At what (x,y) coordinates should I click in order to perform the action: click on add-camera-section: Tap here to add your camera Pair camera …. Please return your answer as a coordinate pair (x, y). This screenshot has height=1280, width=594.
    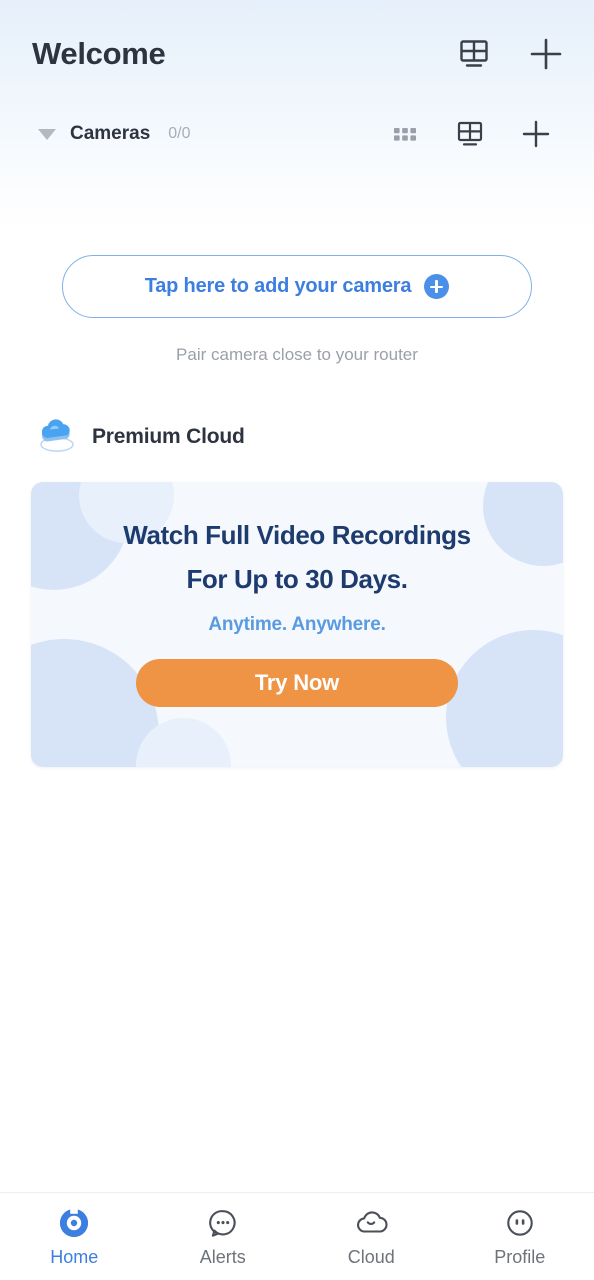
    Looking at the image, I should click on (297, 310).